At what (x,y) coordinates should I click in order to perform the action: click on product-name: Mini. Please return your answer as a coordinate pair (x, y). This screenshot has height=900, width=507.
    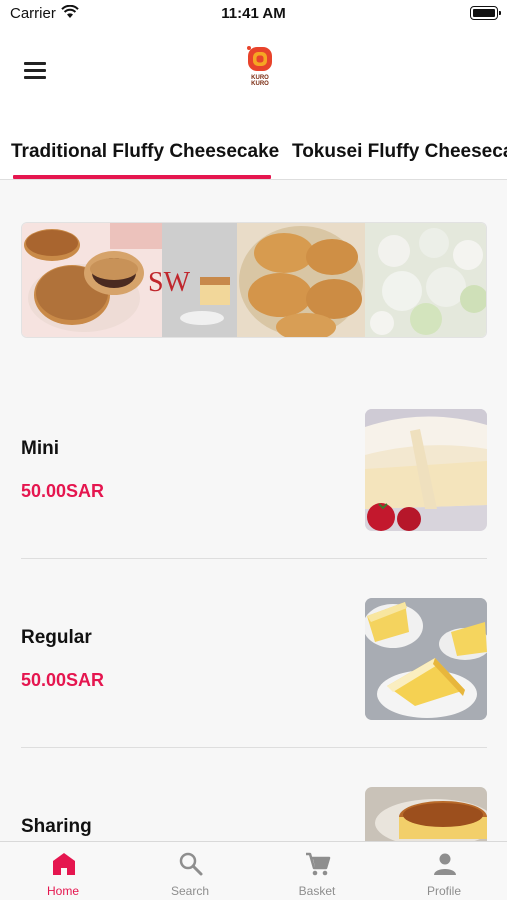
    Looking at the image, I should click on (40, 448).